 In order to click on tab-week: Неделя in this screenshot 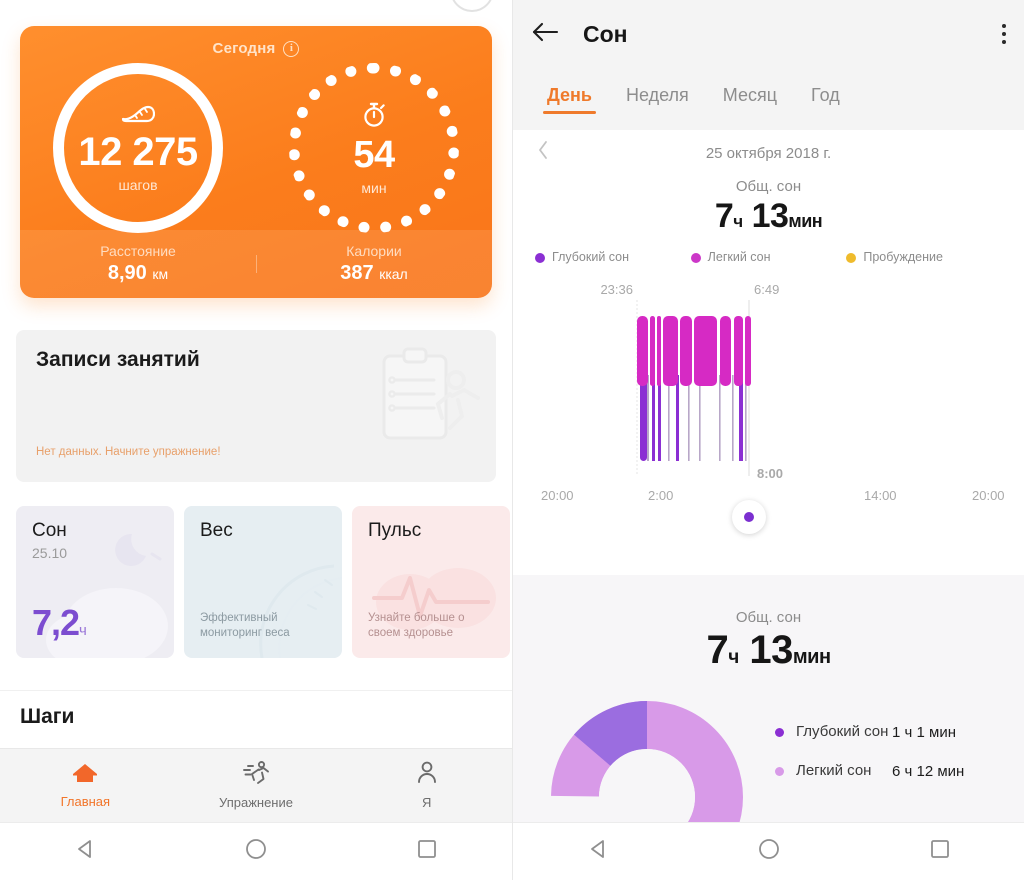, I will do `click(657, 99)`.